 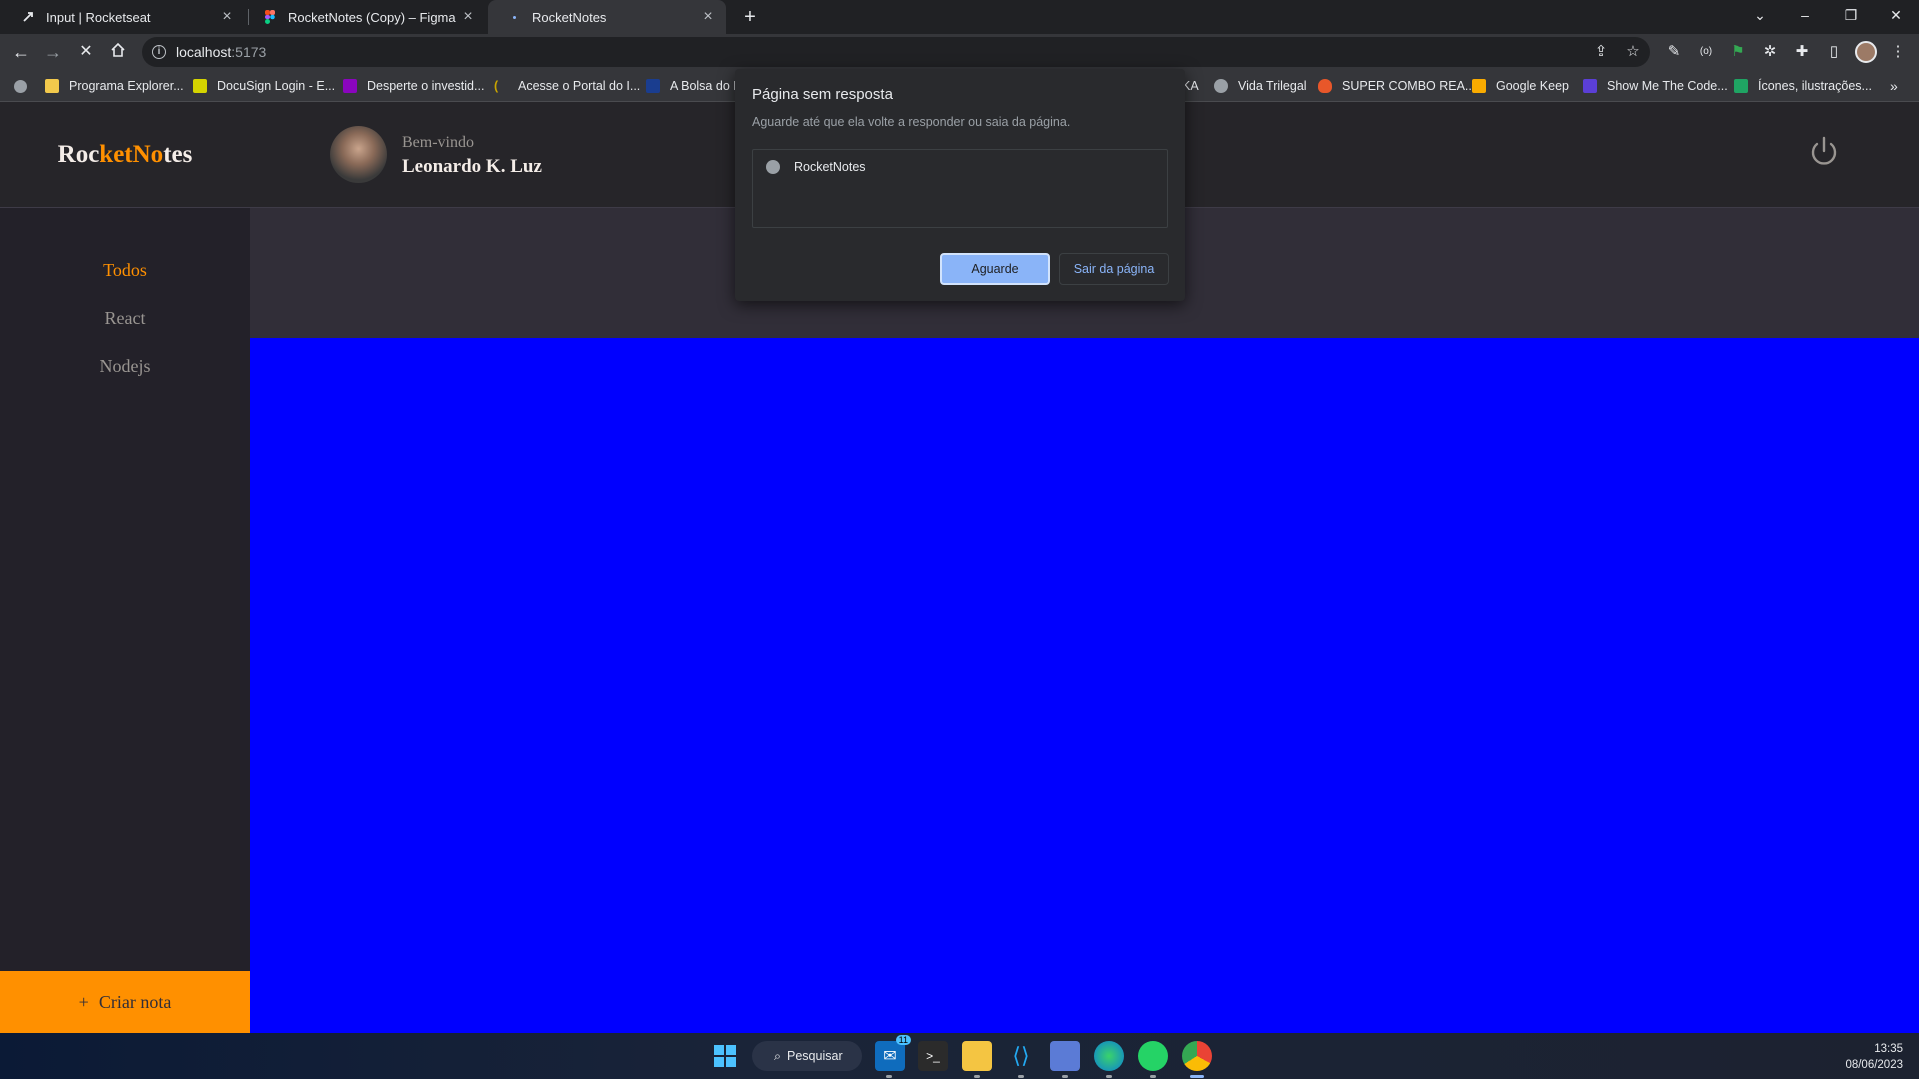 What do you see at coordinates (750, 17) in the screenshot?
I see `new-tab-button: +` at bounding box center [750, 17].